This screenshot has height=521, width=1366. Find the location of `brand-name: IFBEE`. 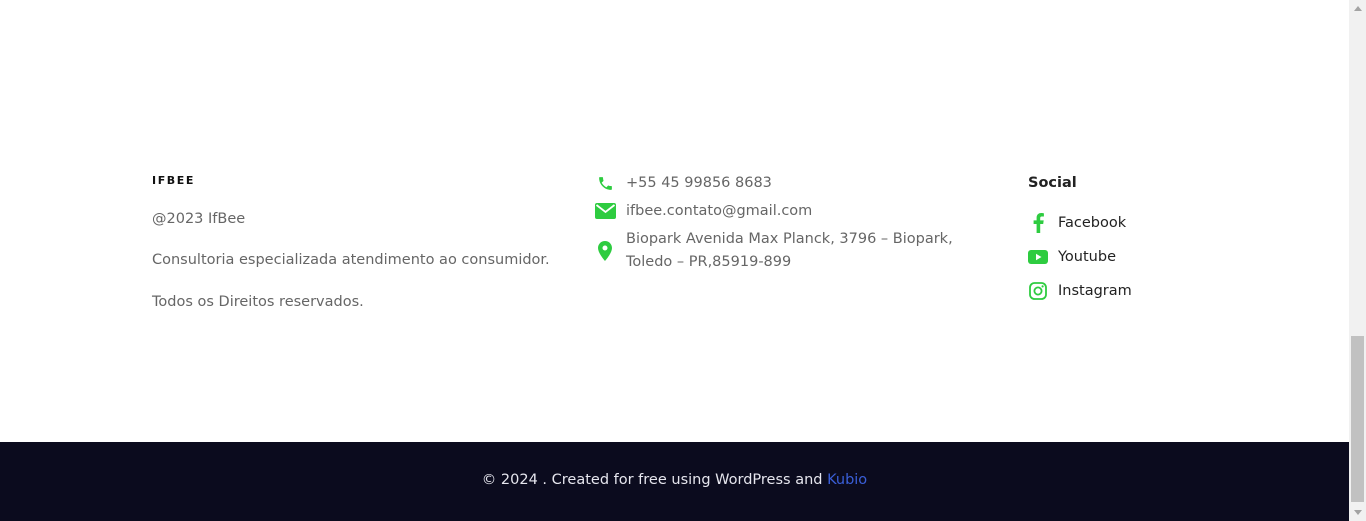

brand-name: IFBEE is located at coordinates (174, 180).